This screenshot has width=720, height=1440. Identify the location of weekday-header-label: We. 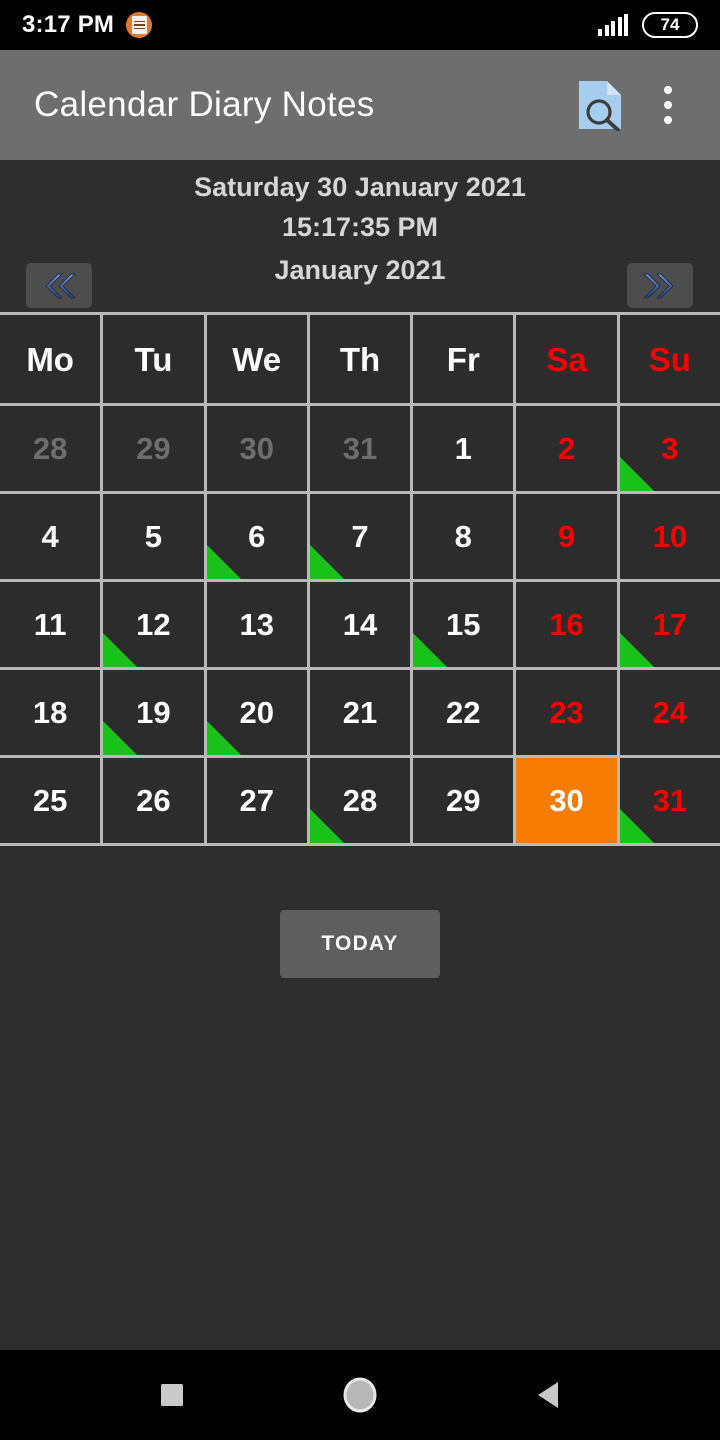
(257, 359).